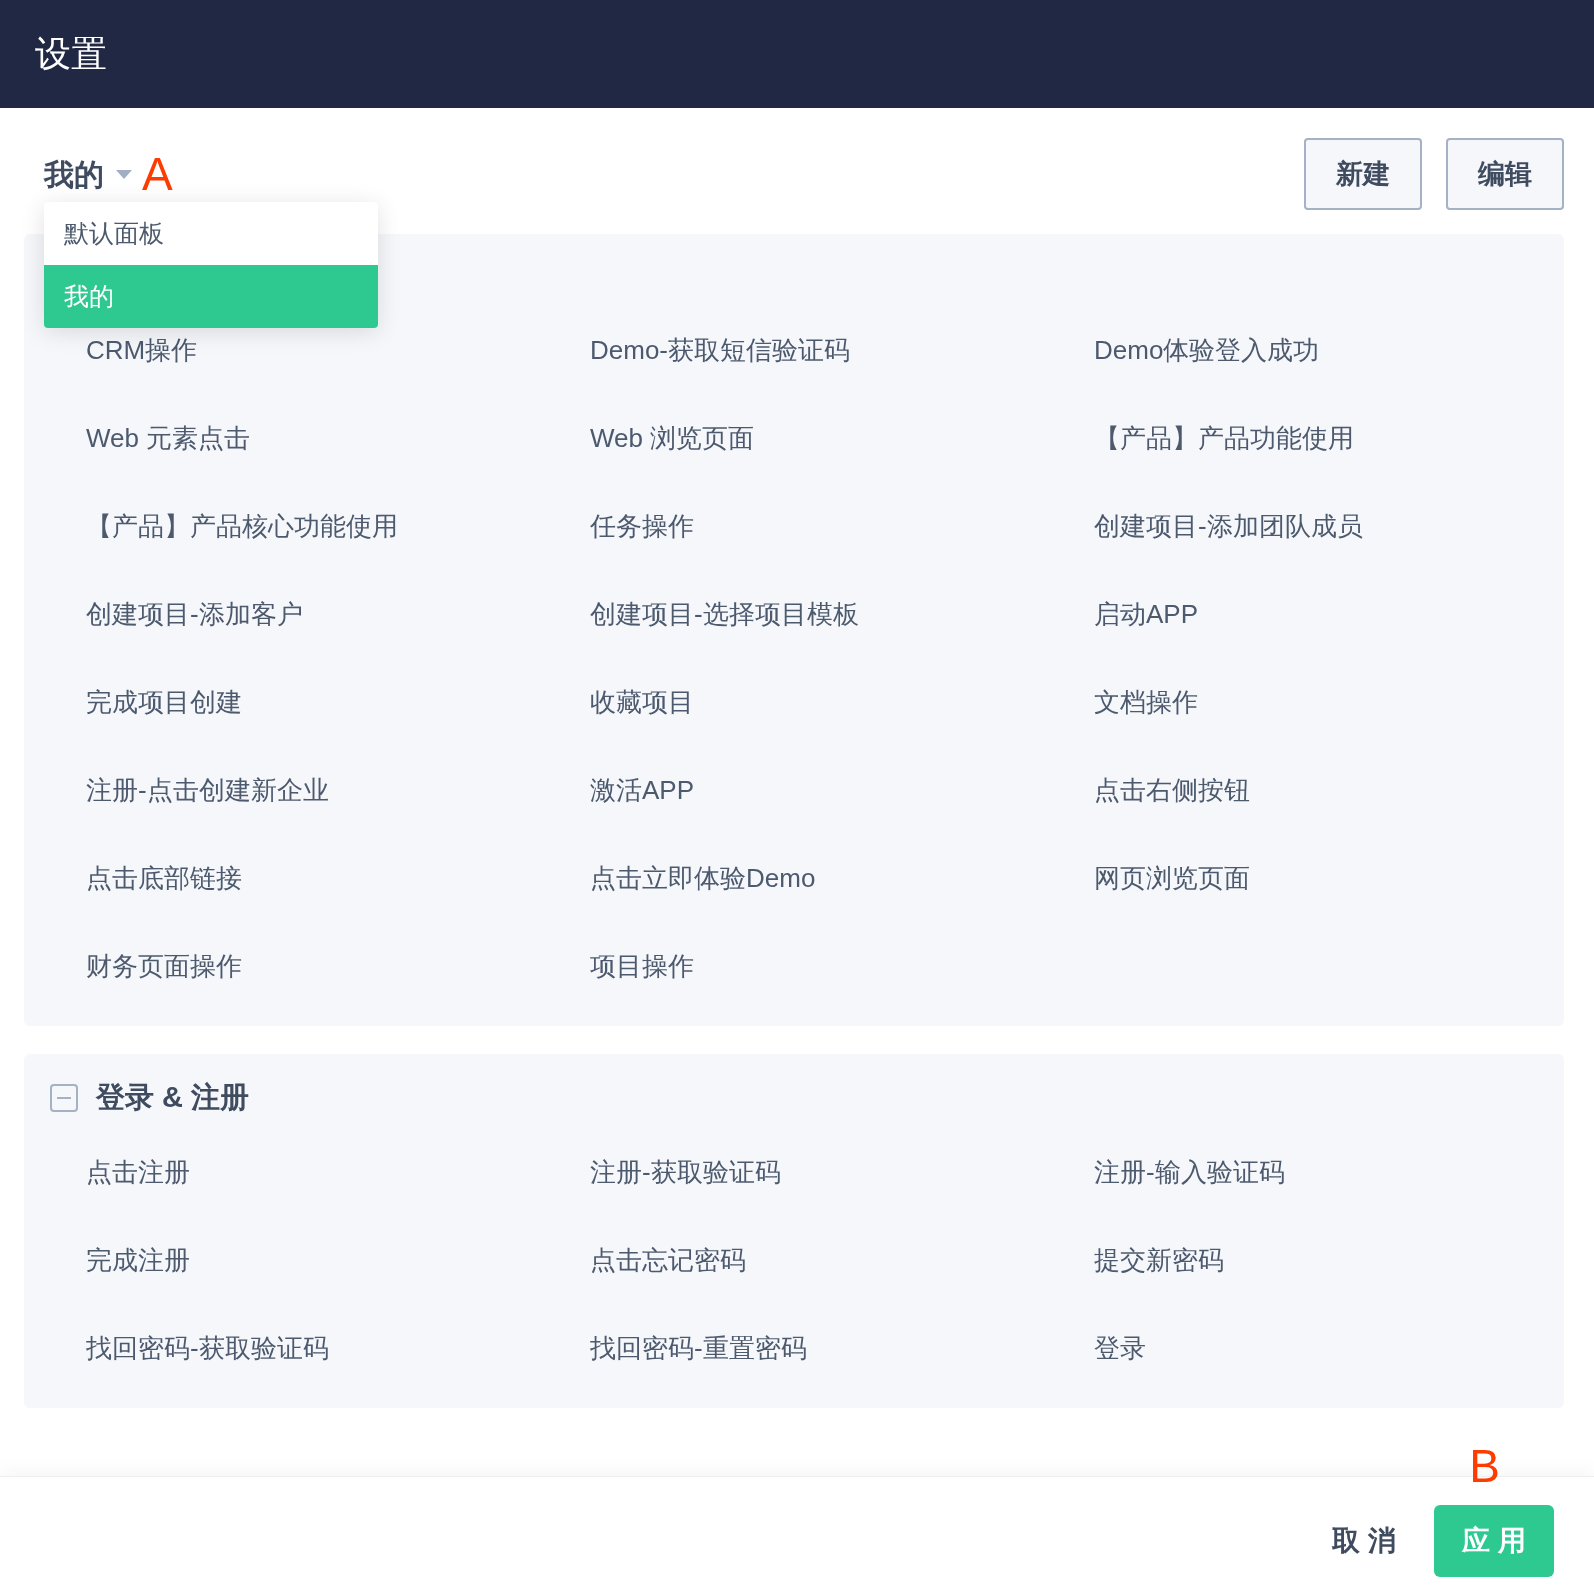 The image size is (1594, 1596). Describe the element at coordinates (1484, 1466) in the screenshot. I see `annotation-label: B` at that location.